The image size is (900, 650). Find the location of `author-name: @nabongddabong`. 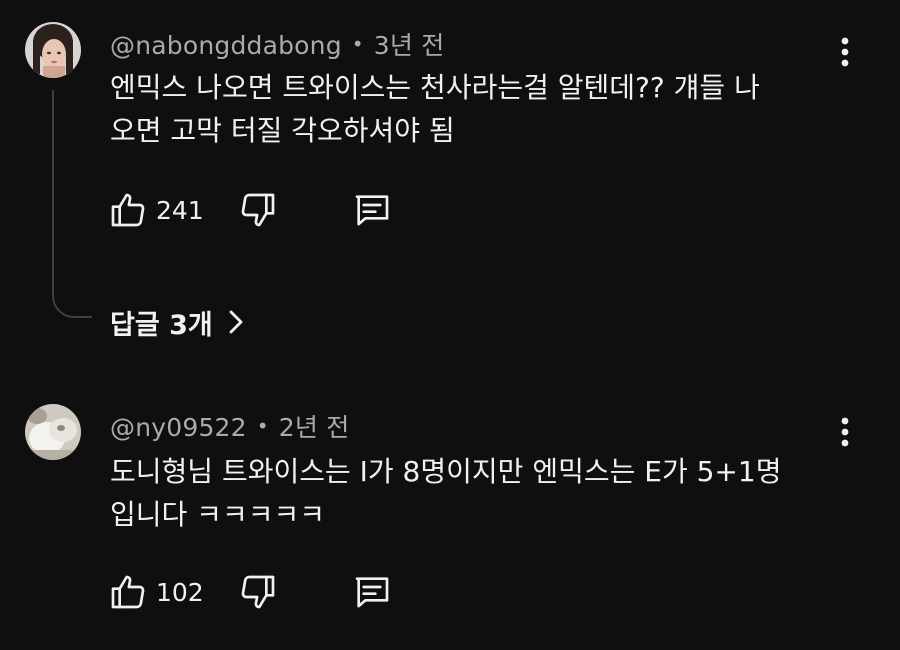

author-name: @nabongddabong is located at coordinates (226, 45).